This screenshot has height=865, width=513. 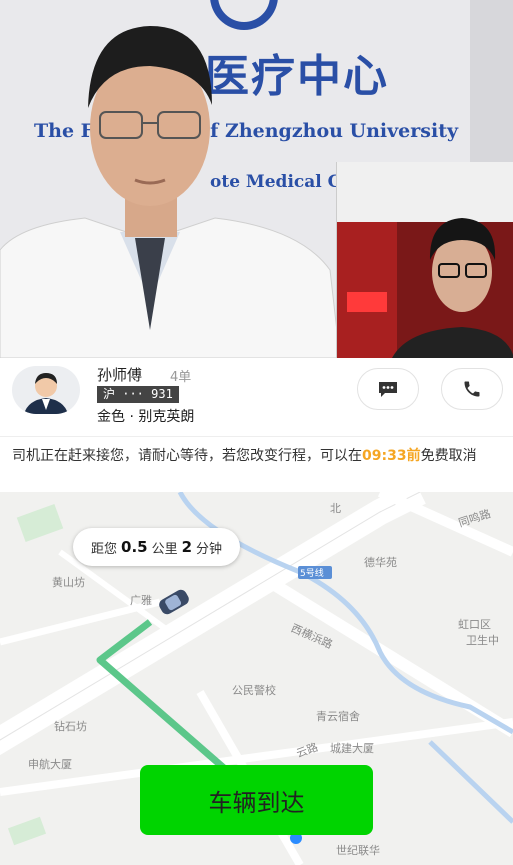 I want to click on map-label-police-school: 公民警校, so click(x=254, y=690).